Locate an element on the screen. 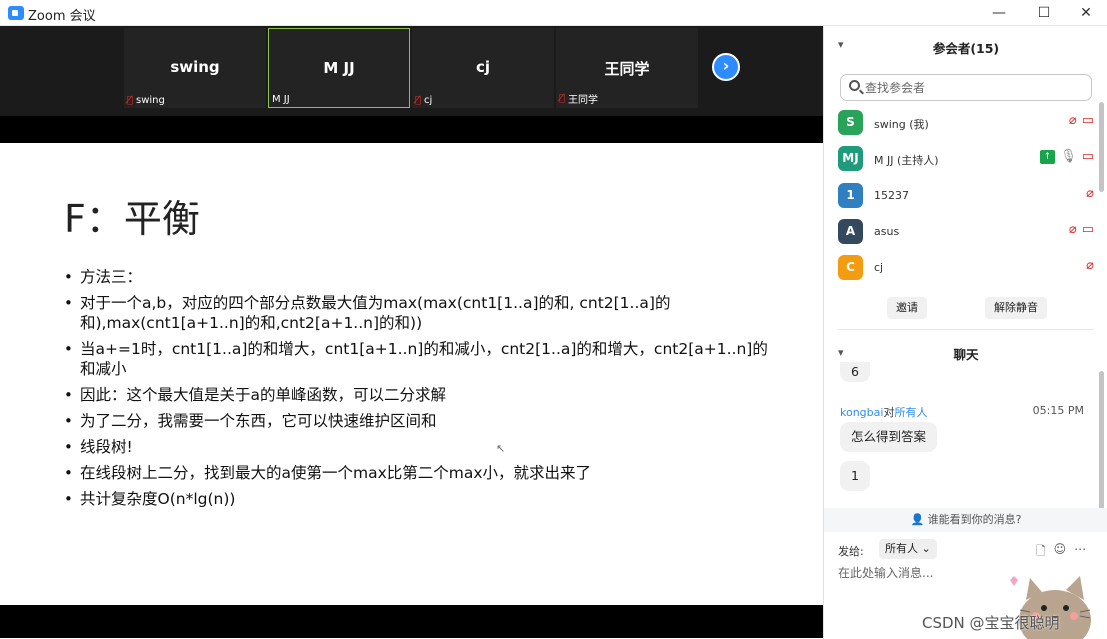 The height and width of the screenshot is (639, 1107). tile-label: cj is located at coordinates (428, 100).